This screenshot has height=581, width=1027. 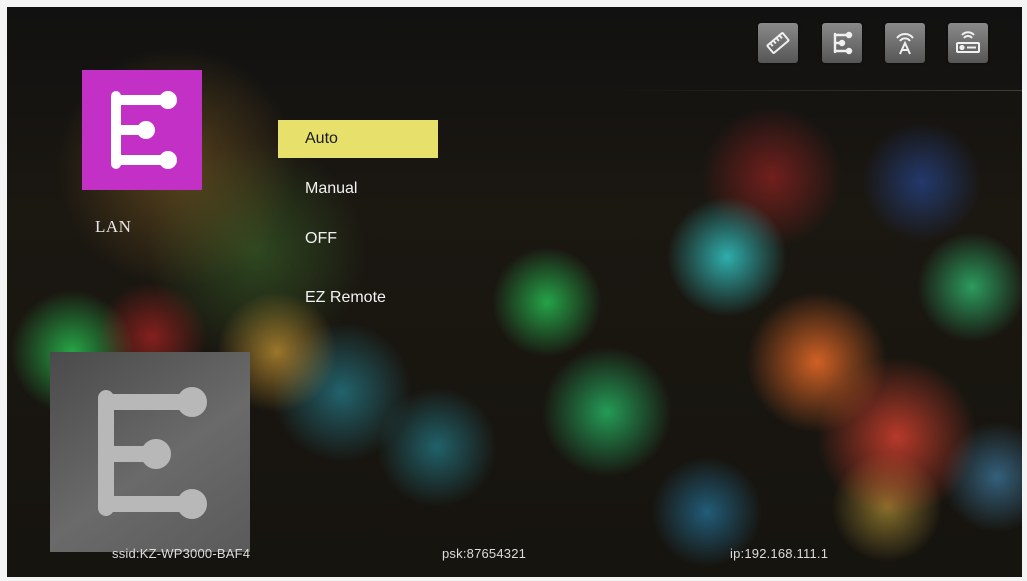 I want to click on menu-item-auto: Auto, so click(x=358, y=139).